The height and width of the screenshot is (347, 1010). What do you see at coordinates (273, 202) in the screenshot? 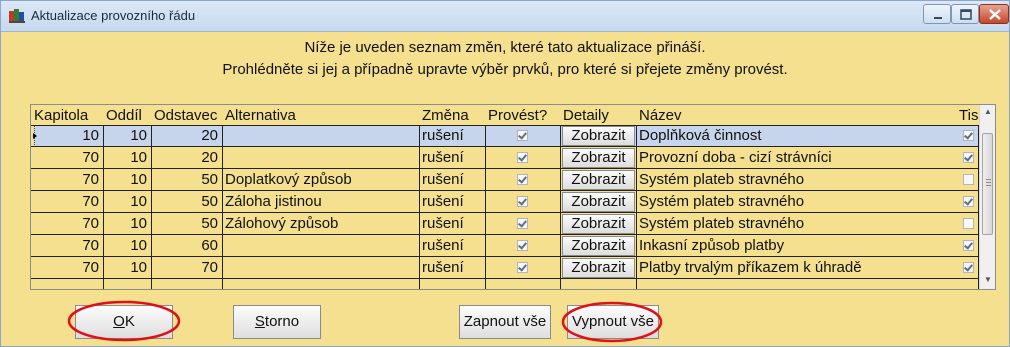
I see `cell-alternativa: Záloha jistinou` at bounding box center [273, 202].